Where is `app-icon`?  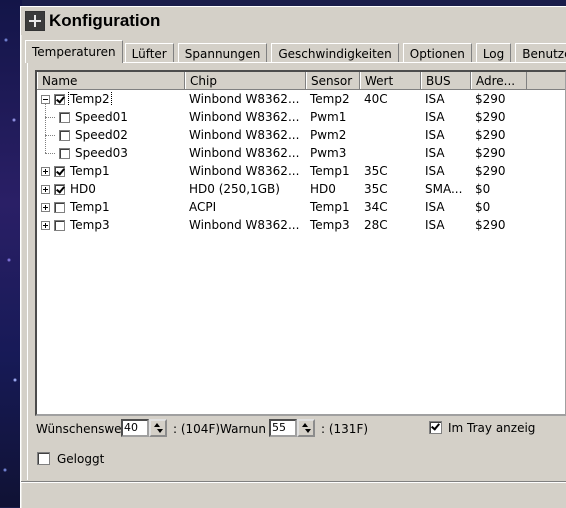
app-icon is located at coordinates (35, 21).